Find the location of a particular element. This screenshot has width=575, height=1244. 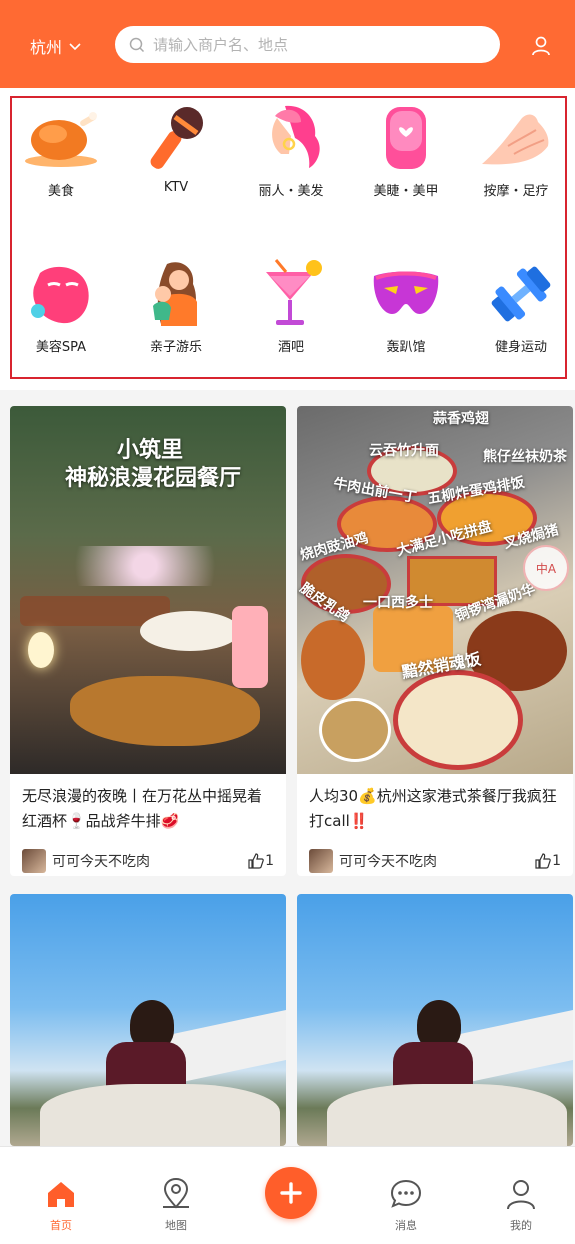

category-ktv: KTV is located at coordinates (176, 148).